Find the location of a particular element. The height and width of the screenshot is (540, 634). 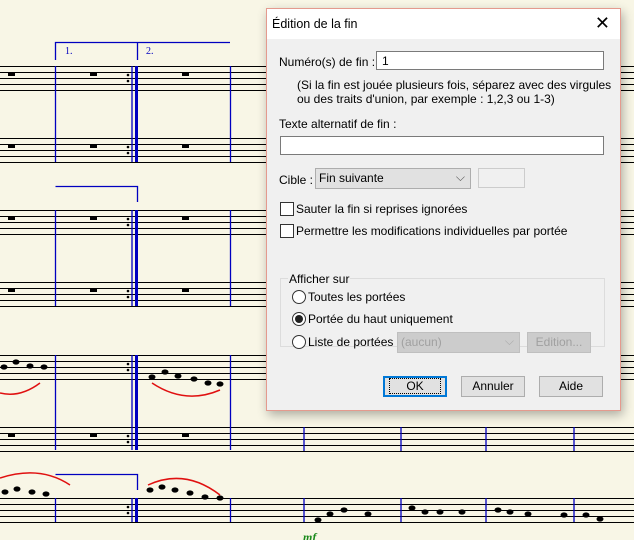

radio-all-staves is located at coordinates (299, 297).